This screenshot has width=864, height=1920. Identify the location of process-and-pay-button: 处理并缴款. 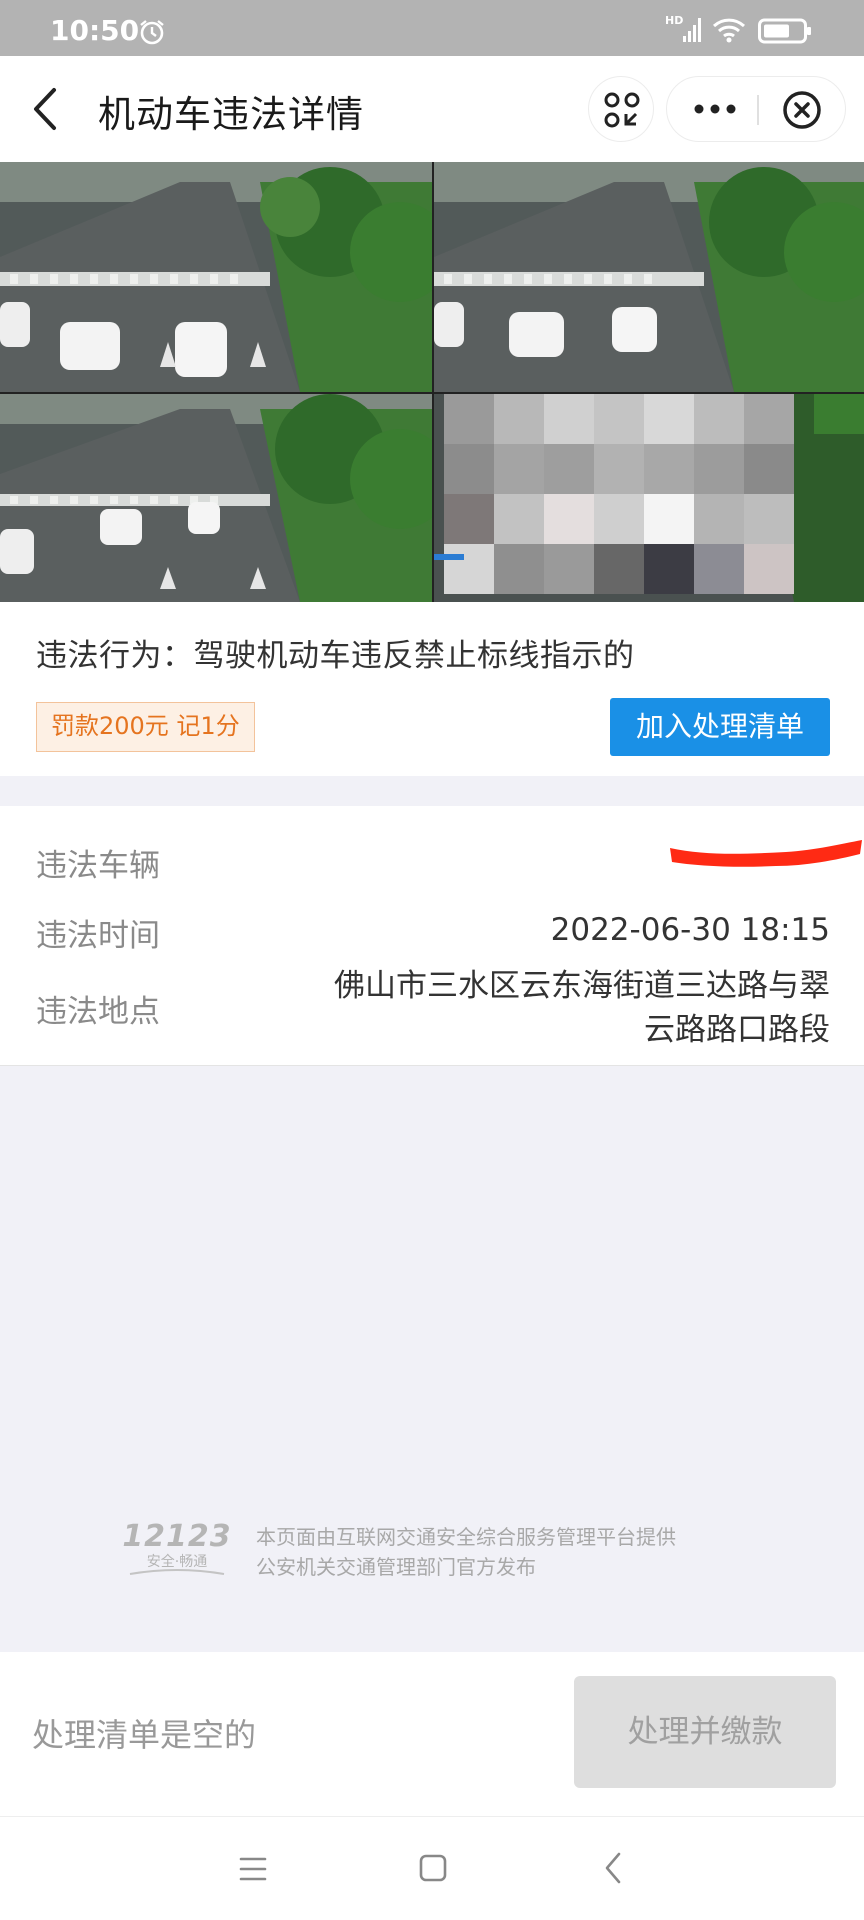
(705, 1732).